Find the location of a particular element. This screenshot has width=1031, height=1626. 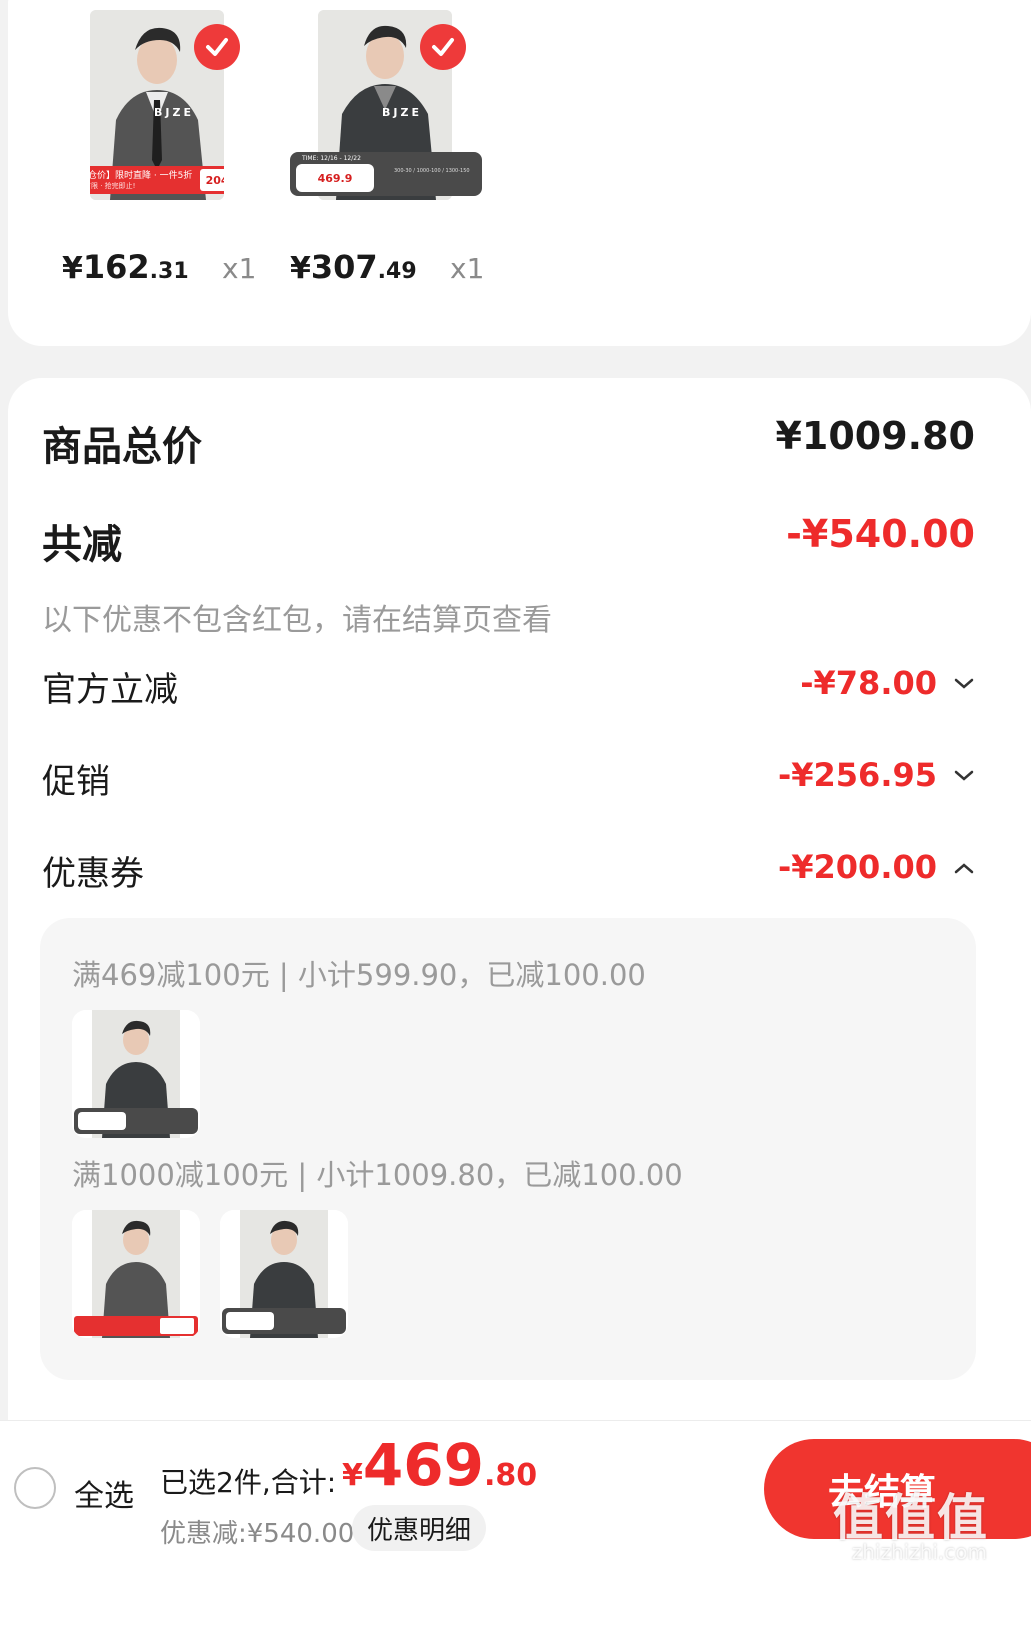

coupon-label: 优惠券 is located at coordinates (93, 874).